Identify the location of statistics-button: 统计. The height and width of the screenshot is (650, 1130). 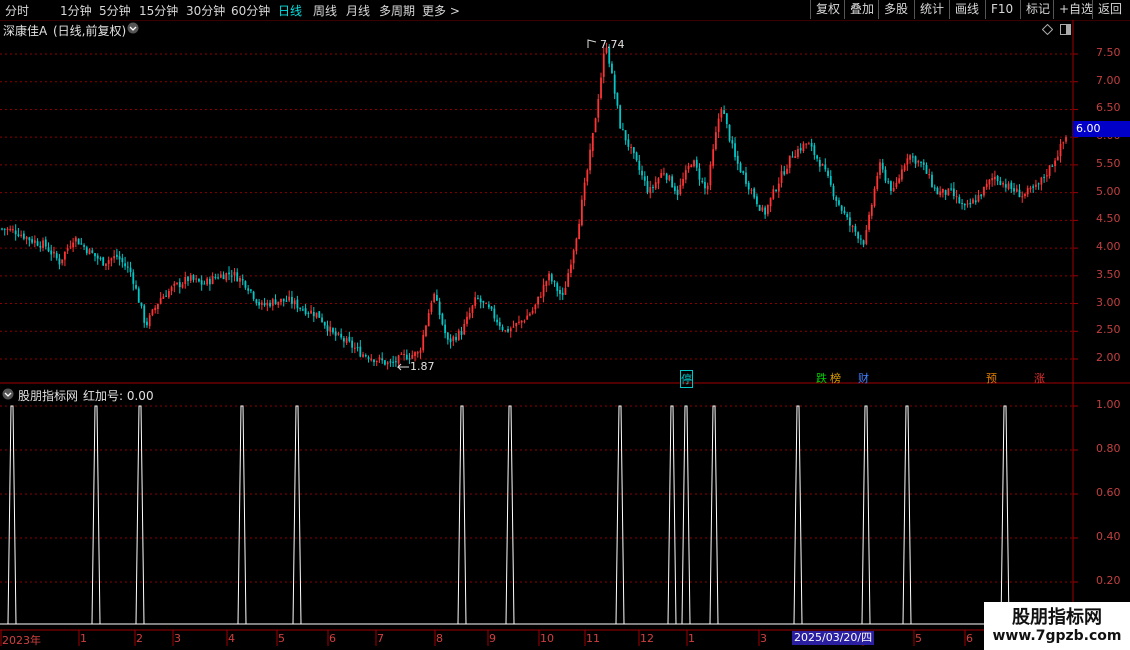
(931, 9).